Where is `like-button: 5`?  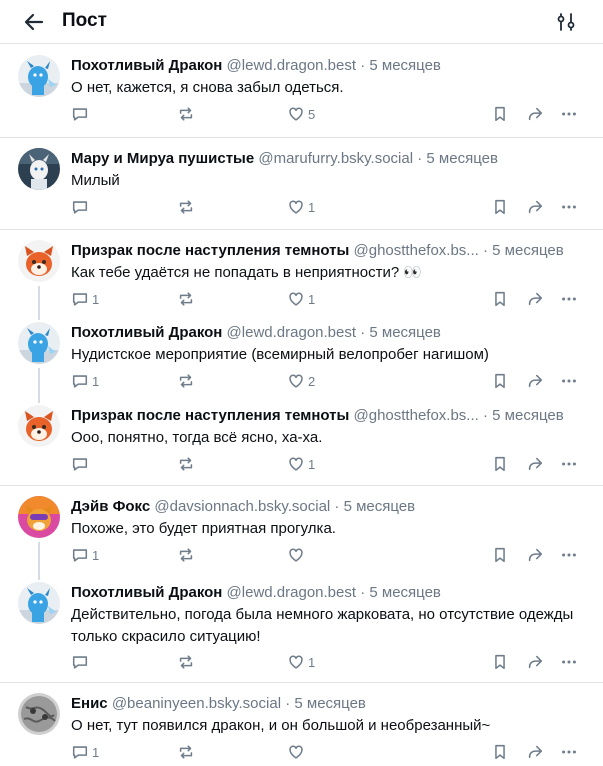
like-button: 5 is located at coordinates (301, 114).